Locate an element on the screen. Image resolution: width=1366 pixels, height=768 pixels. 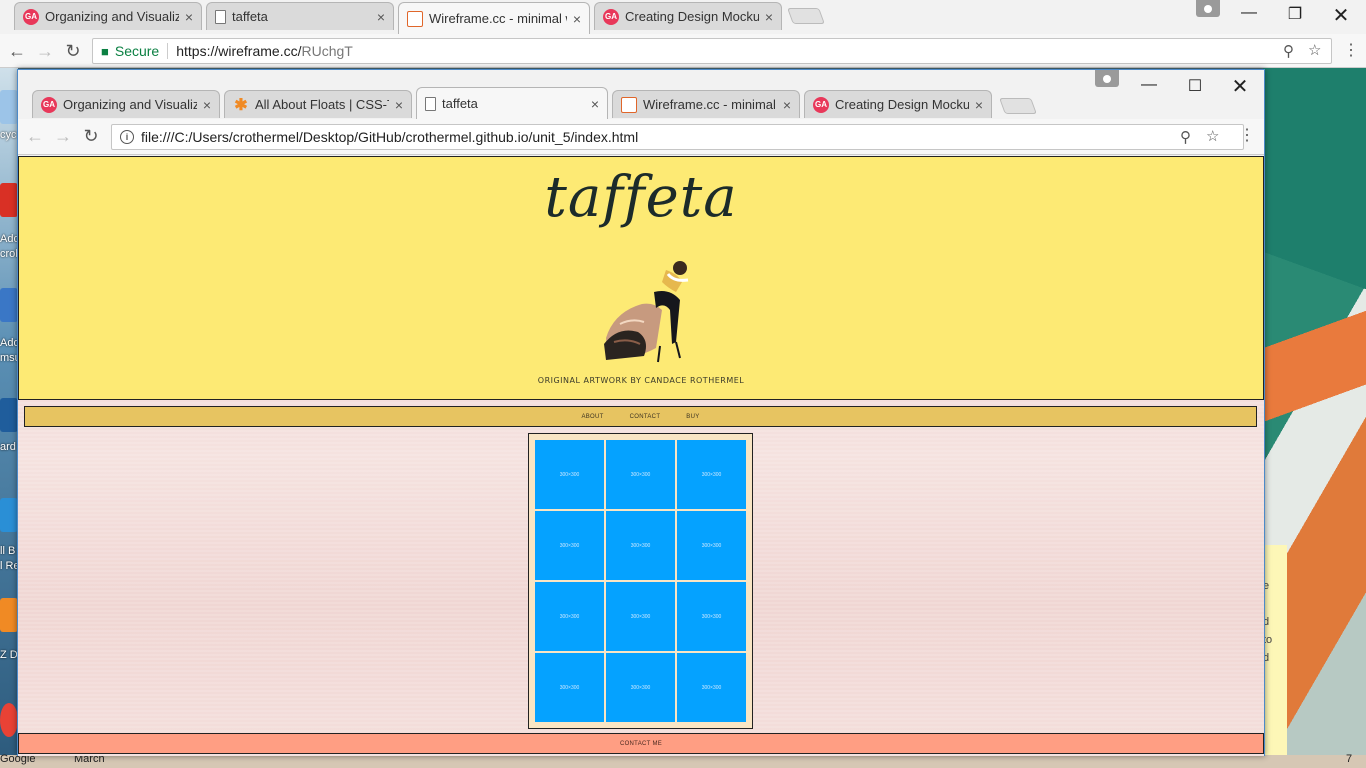
tab-title: All About Floats | CSS-Tri is located at coordinates (322, 104).